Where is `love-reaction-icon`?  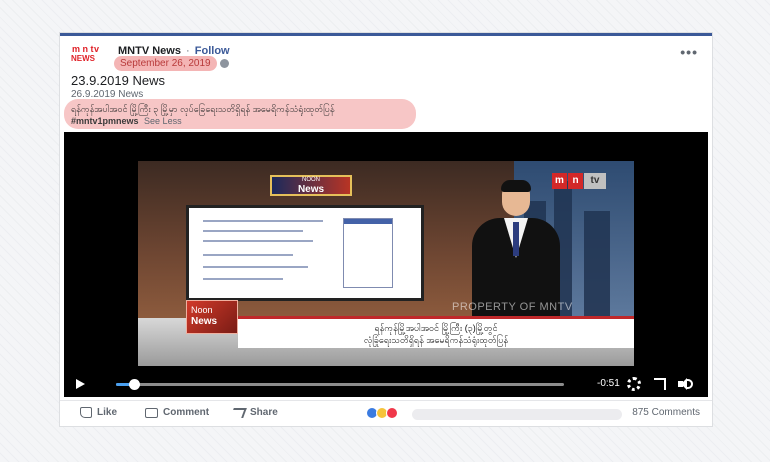
love-reaction-icon is located at coordinates (392, 413).